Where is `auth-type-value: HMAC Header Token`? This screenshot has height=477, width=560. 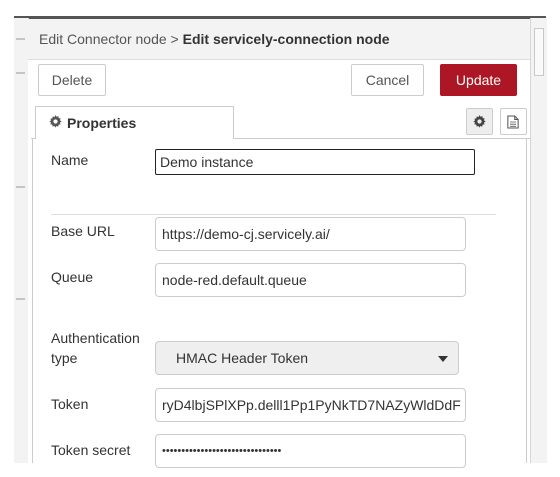
auth-type-value: HMAC Header Token is located at coordinates (242, 358).